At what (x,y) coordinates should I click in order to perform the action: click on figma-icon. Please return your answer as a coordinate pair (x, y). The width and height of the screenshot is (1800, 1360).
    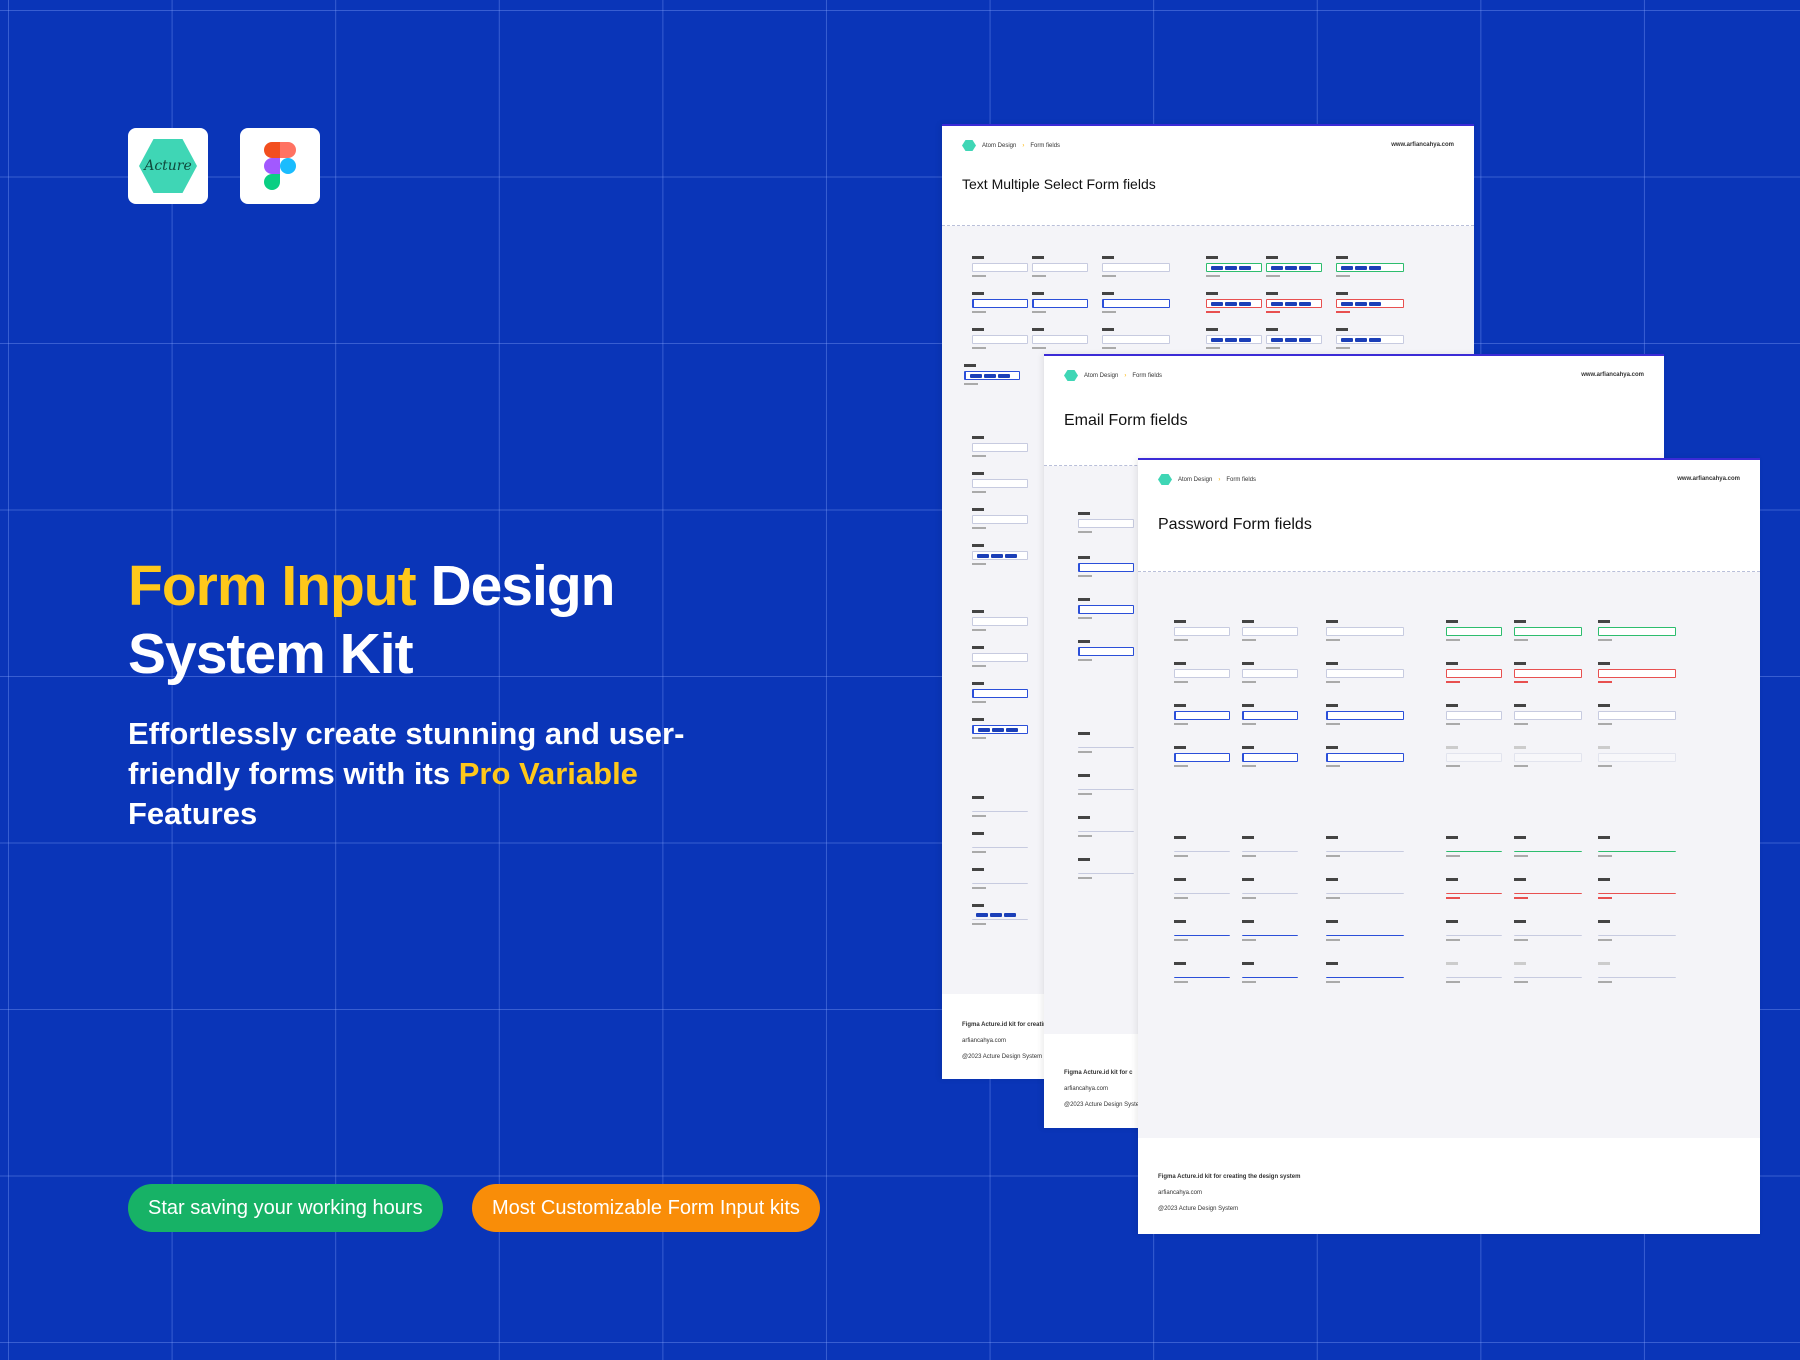
    Looking at the image, I should click on (280, 166).